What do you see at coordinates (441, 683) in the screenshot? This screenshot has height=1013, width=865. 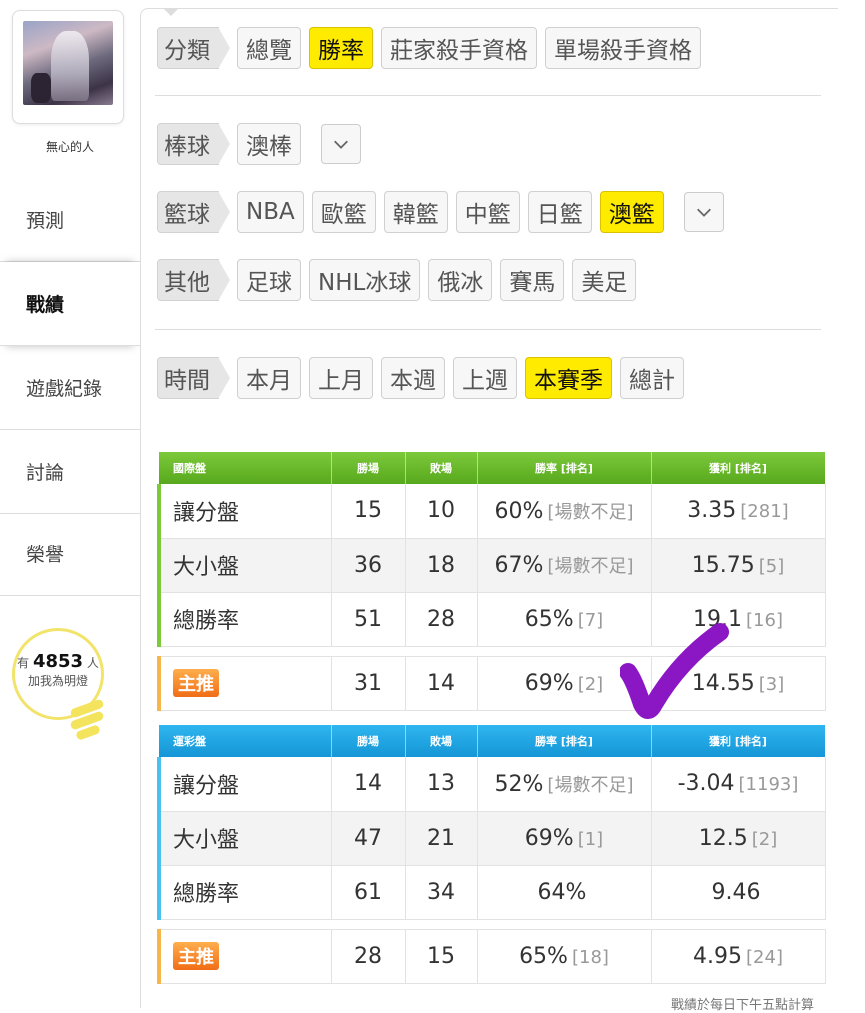 I see `loss-cell: 14` at bounding box center [441, 683].